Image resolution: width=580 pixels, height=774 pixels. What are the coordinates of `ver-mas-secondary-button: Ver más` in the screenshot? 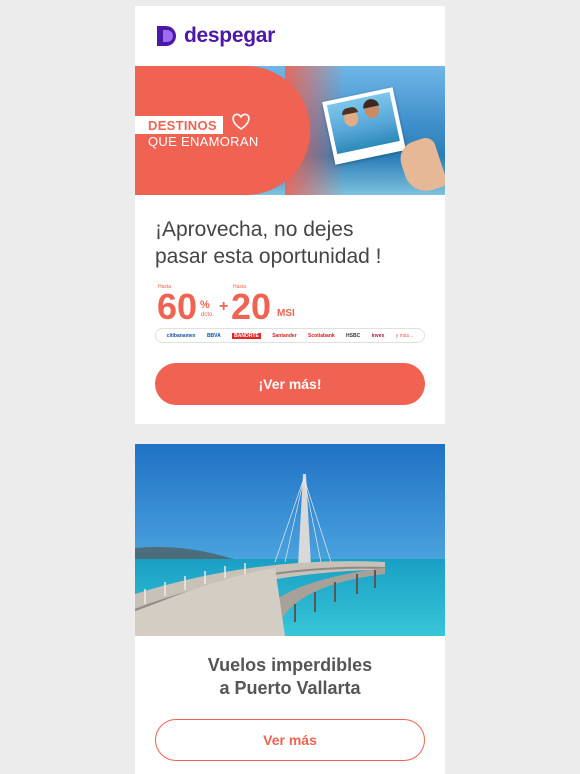 It's located at (290, 740).